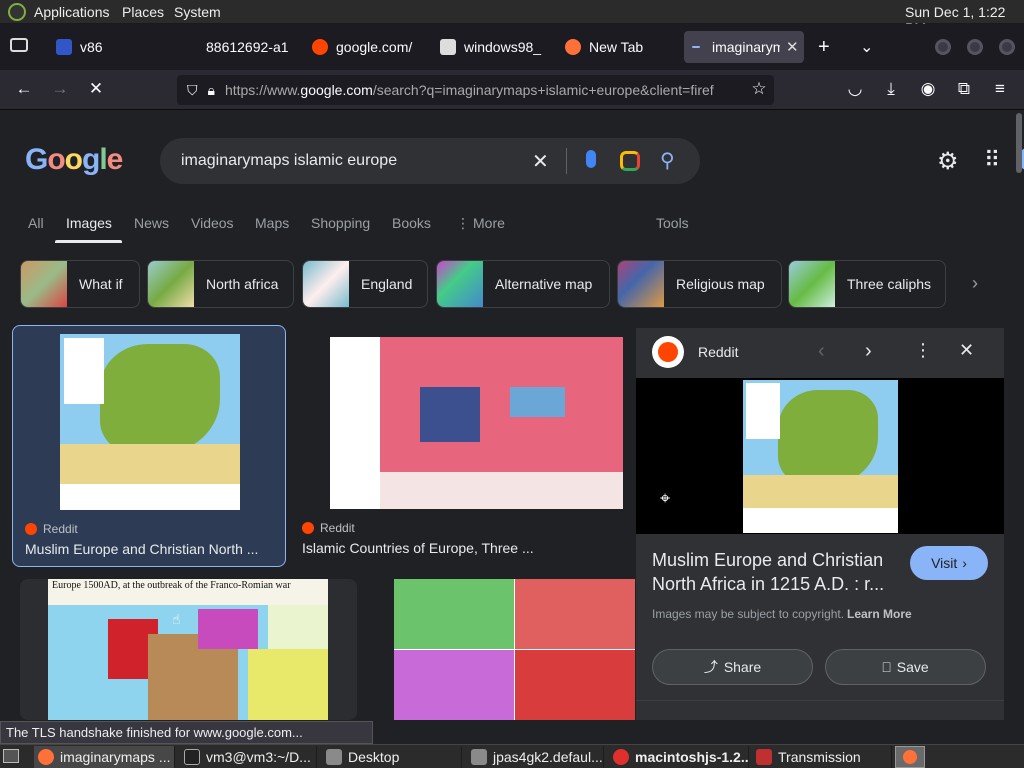 The height and width of the screenshot is (768, 1024). What do you see at coordinates (74, 160) in the screenshot?
I see `google-logo: Google` at bounding box center [74, 160].